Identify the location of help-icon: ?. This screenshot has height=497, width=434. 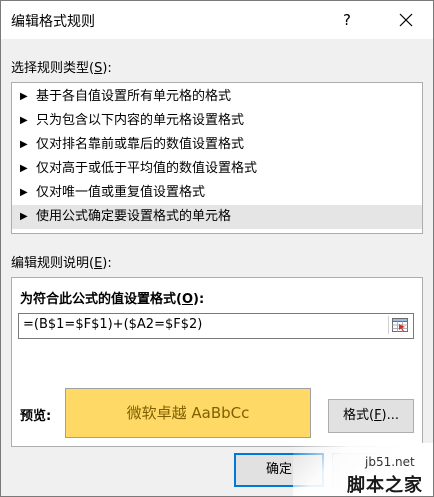
(347, 20).